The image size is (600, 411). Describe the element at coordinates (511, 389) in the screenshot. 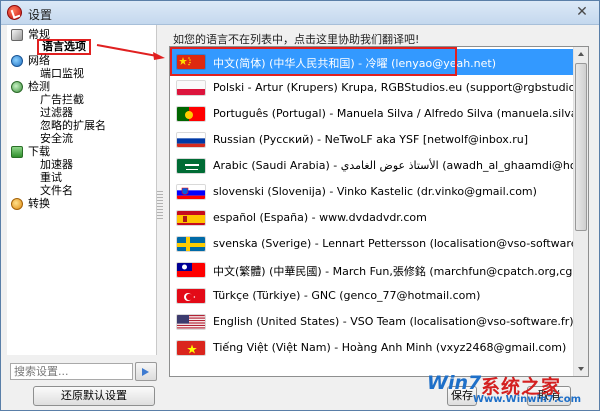

I see `site-watermark: Win7 系统之家 Www.Winwin7.com` at that location.